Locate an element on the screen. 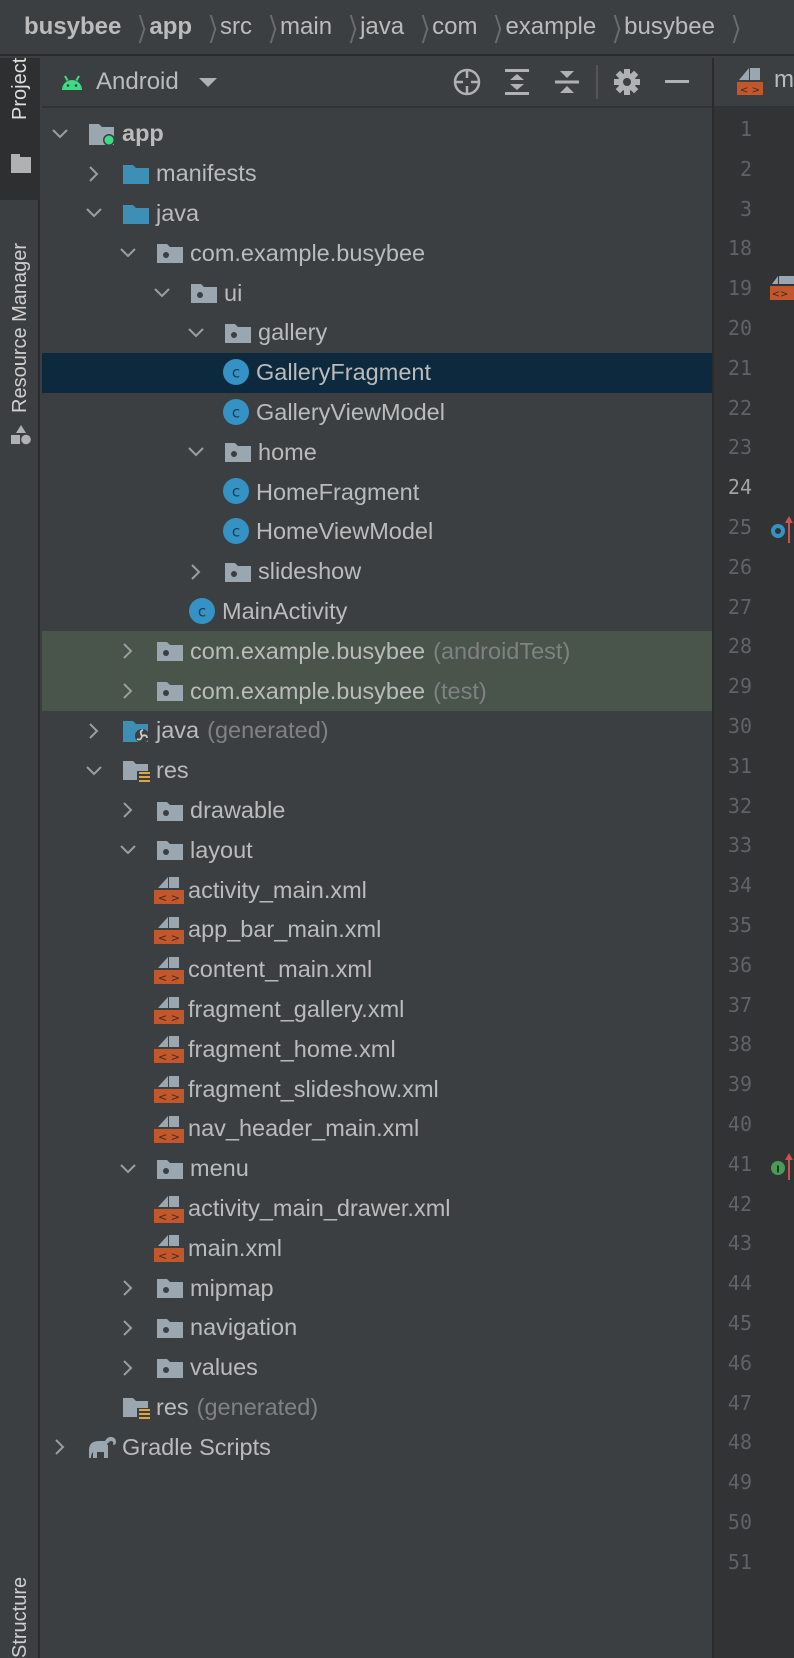 The height and width of the screenshot is (1658, 794). tree-item: layout is located at coordinates (377, 850).